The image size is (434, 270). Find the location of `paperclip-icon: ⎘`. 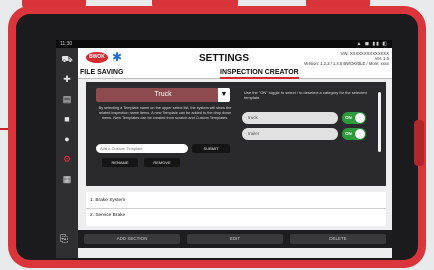

paperclip-icon: ⎘ is located at coordinates (64, 239).